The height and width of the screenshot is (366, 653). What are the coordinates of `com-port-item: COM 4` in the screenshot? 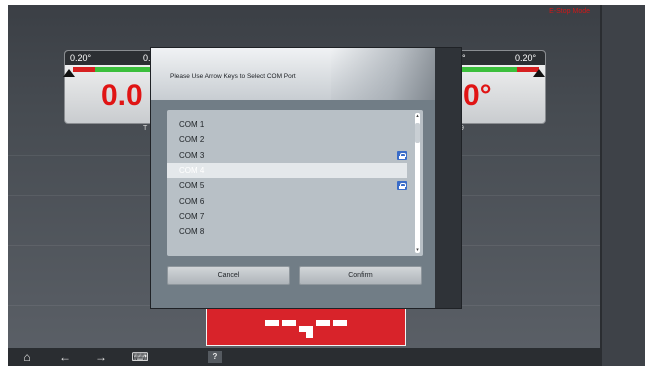 It's located at (287, 170).